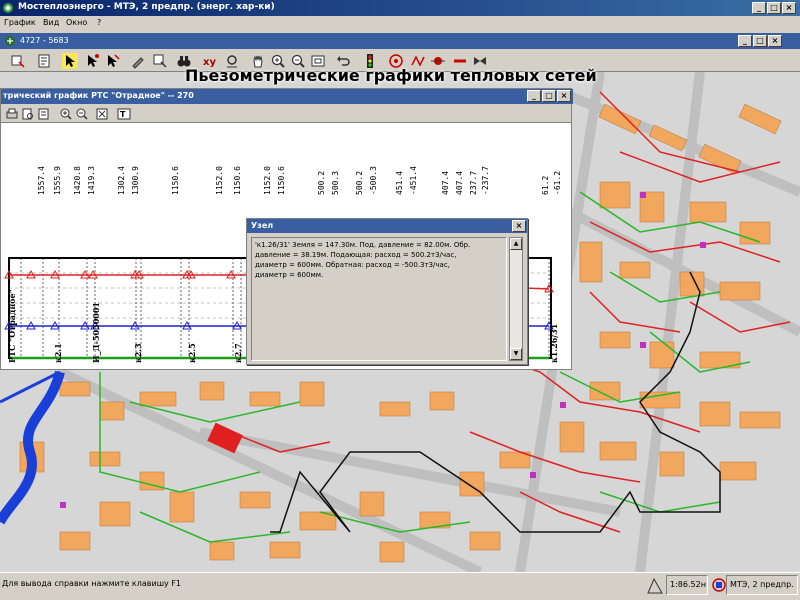 Image resolution: width=800 pixels, height=600 pixels. What do you see at coordinates (12, 114) in the screenshot?
I see `print-icon` at bounding box center [12, 114].